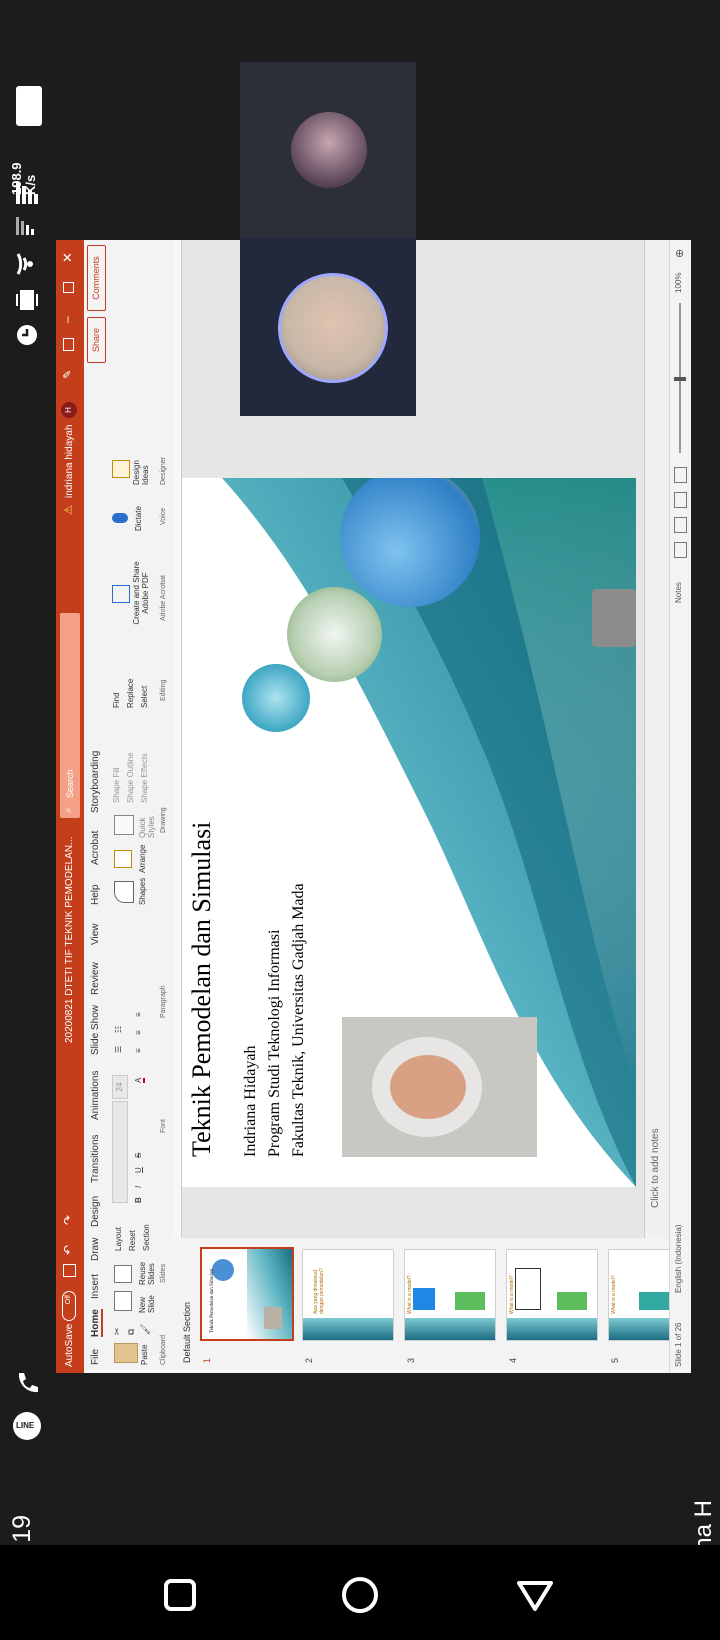 The image size is (720, 1640). What do you see at coordinates (680, 525) in the screenshot?
I see `slide-sorter-icon` at bounding box center [680, 525].